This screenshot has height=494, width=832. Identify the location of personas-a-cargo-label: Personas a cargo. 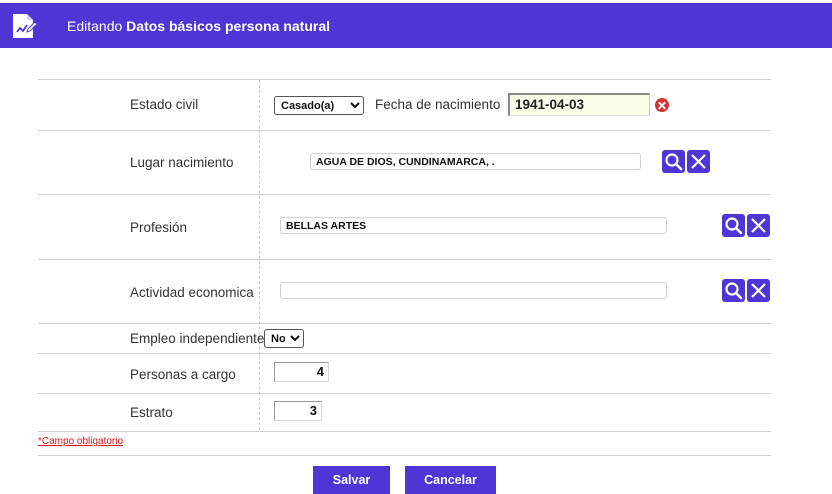
(183, 374).